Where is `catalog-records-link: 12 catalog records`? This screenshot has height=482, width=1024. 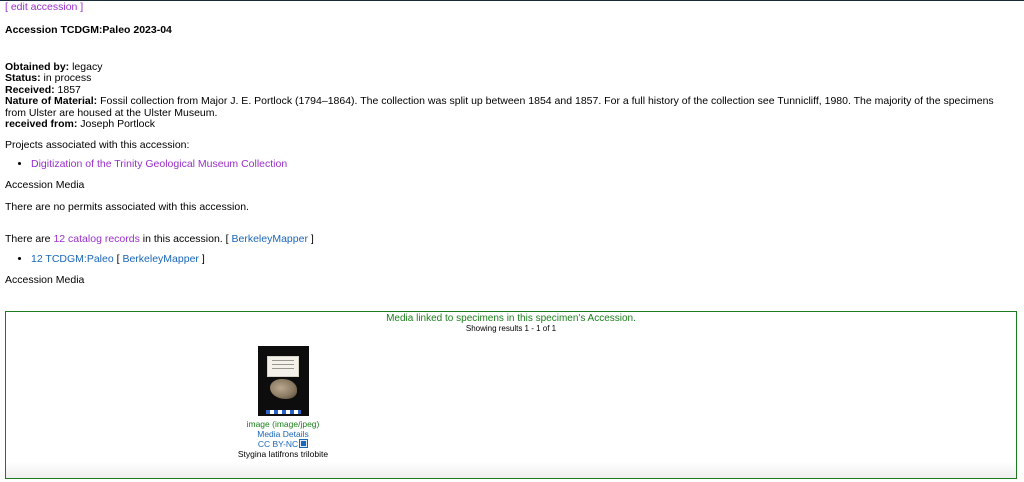
catalog-records-link: 12 catalog records is located at coordinates (96, 239).